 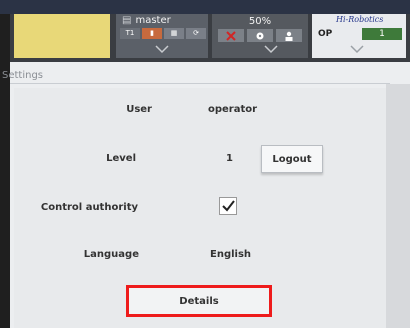 I want to click on brand-panel: Hi-Robotics OP 1, so click(x=359, y=36).